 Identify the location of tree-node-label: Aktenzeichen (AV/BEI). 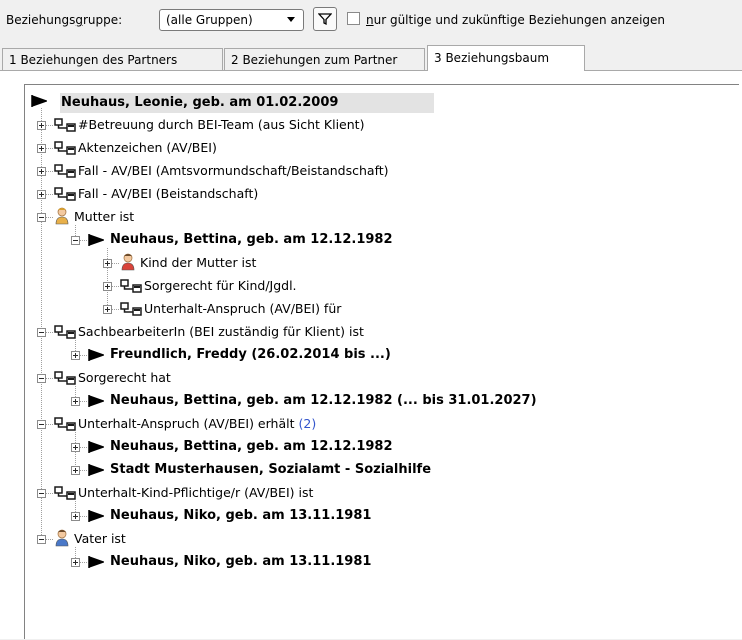
(147, 147).